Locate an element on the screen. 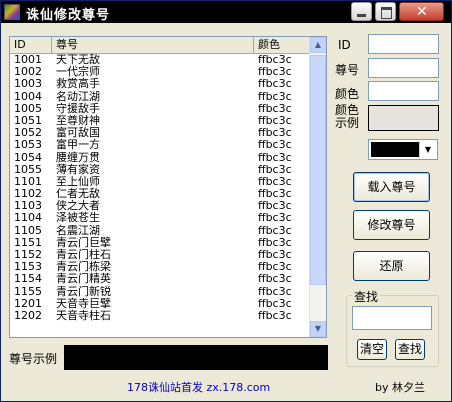 This screenshot has height=402, width=452. reset-button: 还原 is located at coordinates (391, 266).